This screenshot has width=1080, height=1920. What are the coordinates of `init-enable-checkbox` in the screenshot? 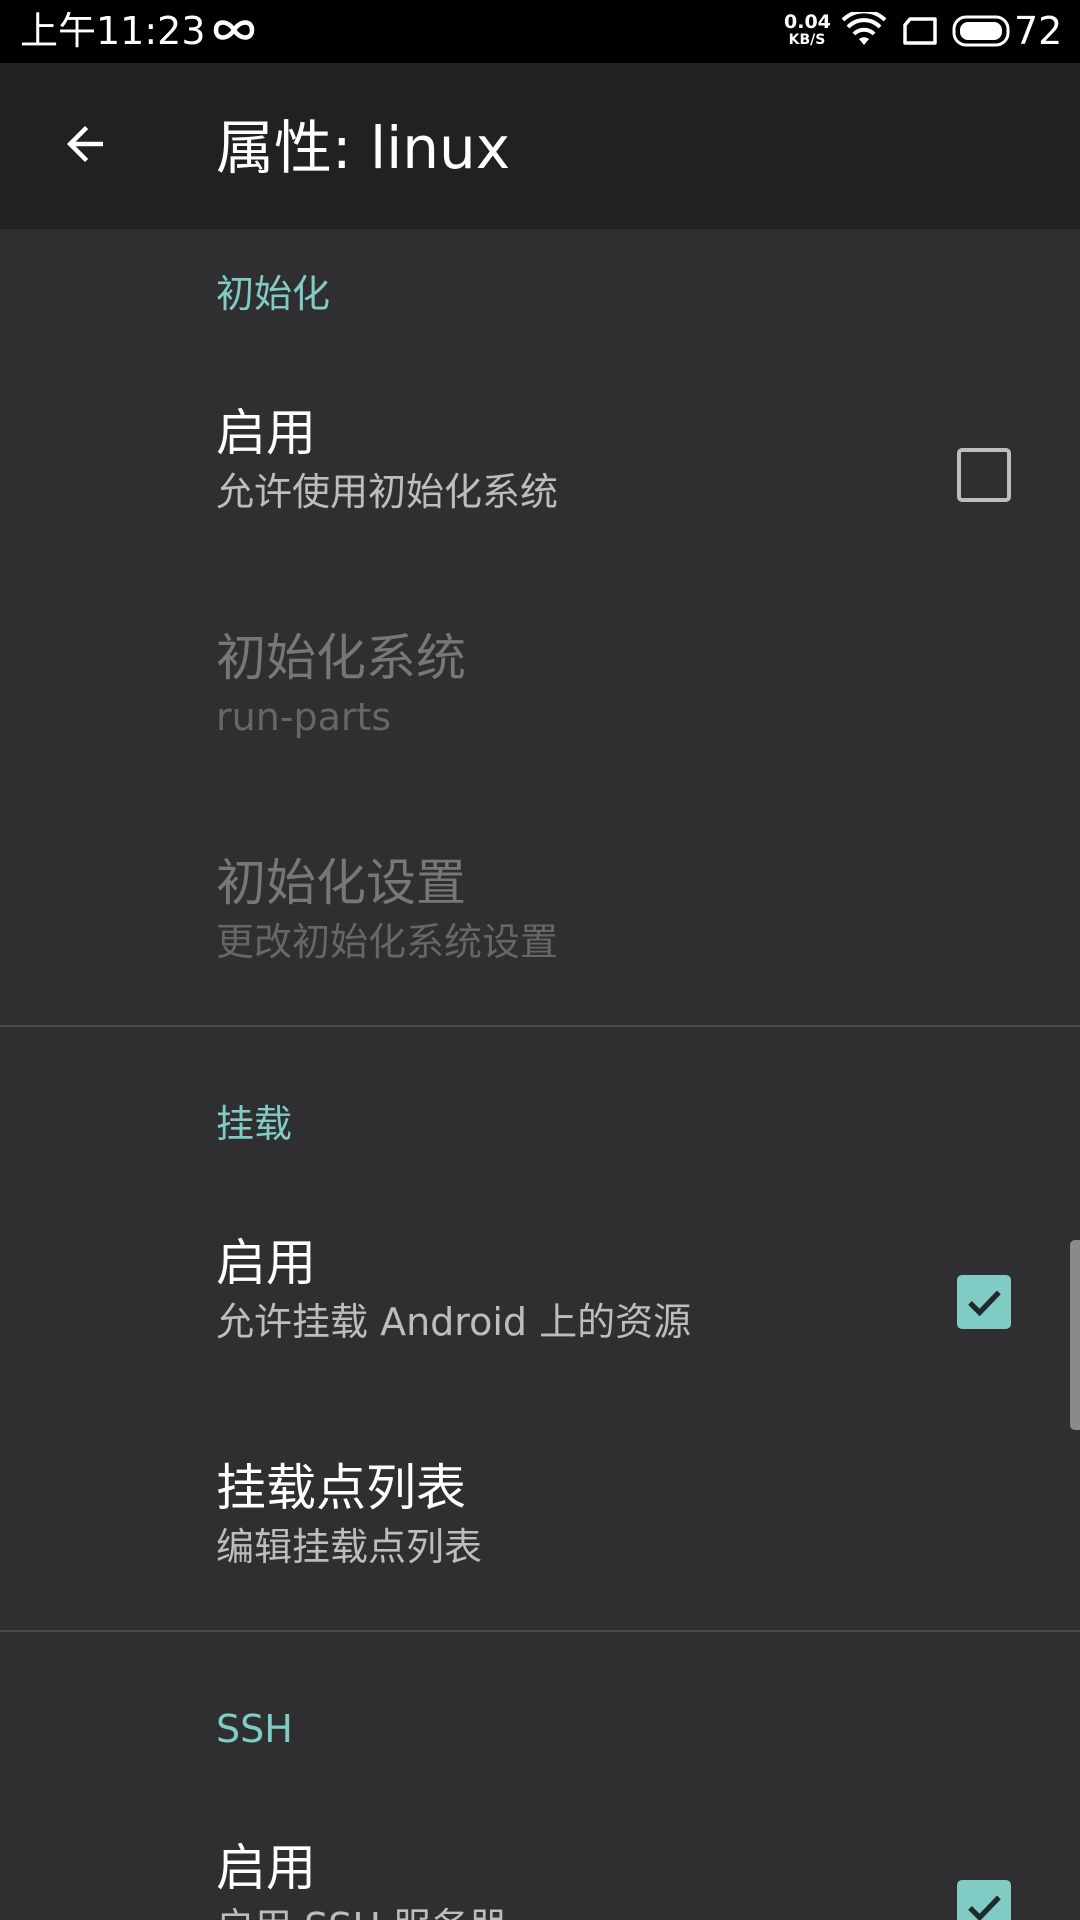 It's located at (984, 475).